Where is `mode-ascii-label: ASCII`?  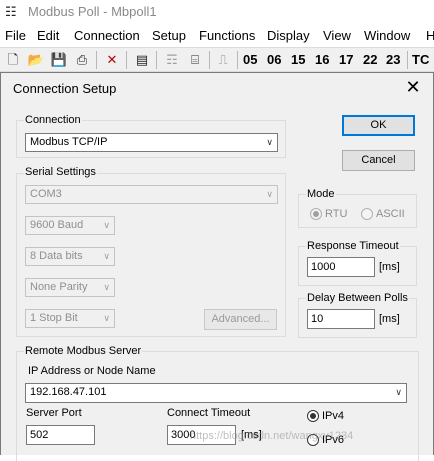
mode-ascii-label: ASCII is located at coordinates (390, 214).